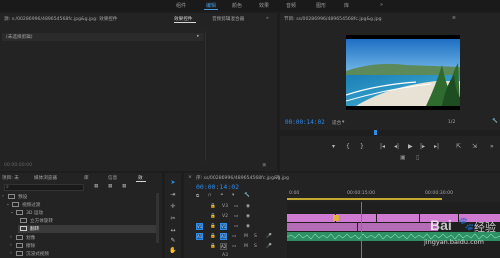  Describe the element at coordinates (375, 132) in the screenshot. I see `program-playhead` at that location.